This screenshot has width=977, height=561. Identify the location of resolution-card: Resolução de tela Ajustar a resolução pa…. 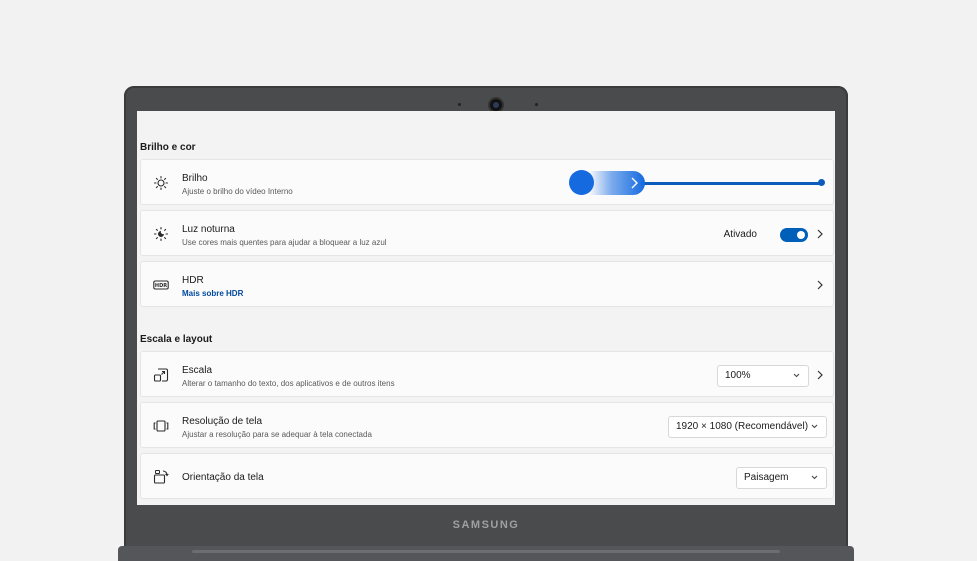
(487, 425).